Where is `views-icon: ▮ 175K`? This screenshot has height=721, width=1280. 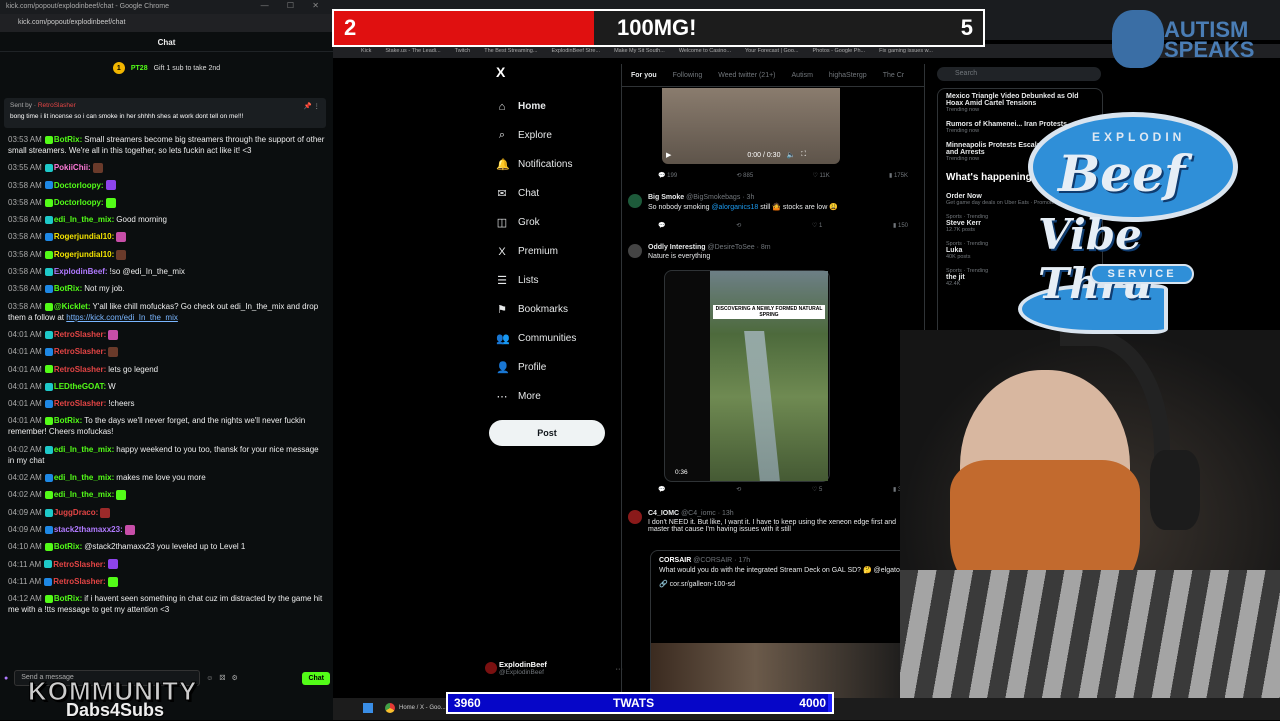 views-icon: ▮ 175K is located at coordinates (898, 178).